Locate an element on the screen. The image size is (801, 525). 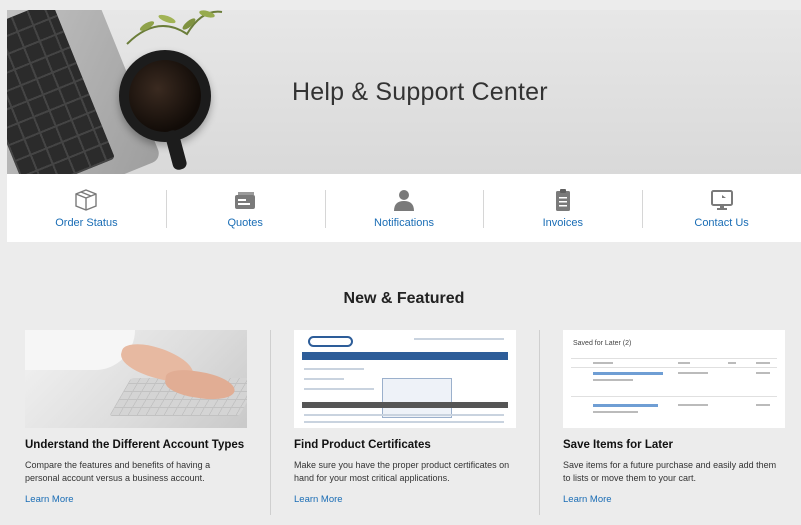
nav-item-order-status: Order Status is located at coordinates (86, 208).